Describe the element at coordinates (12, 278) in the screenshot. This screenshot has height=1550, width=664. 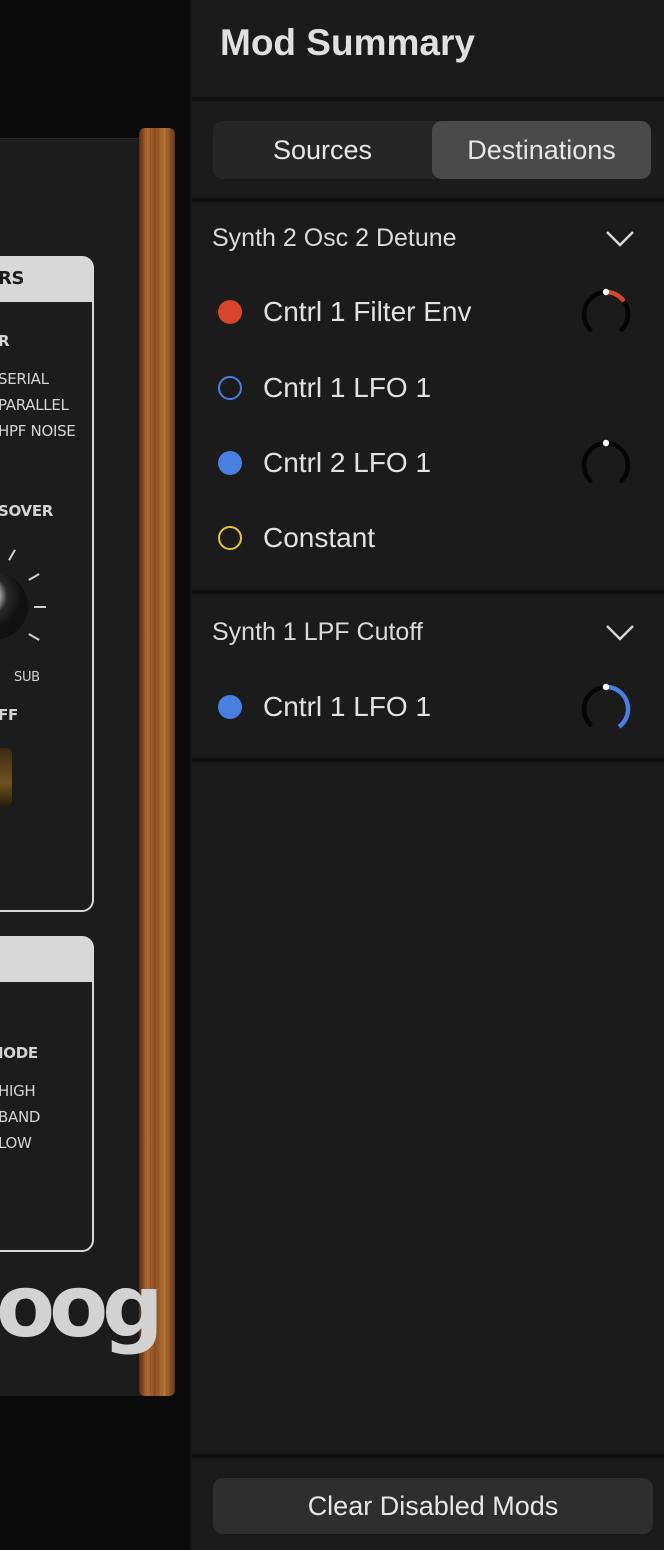
I see `synth-section-title-text: RS` at that location.